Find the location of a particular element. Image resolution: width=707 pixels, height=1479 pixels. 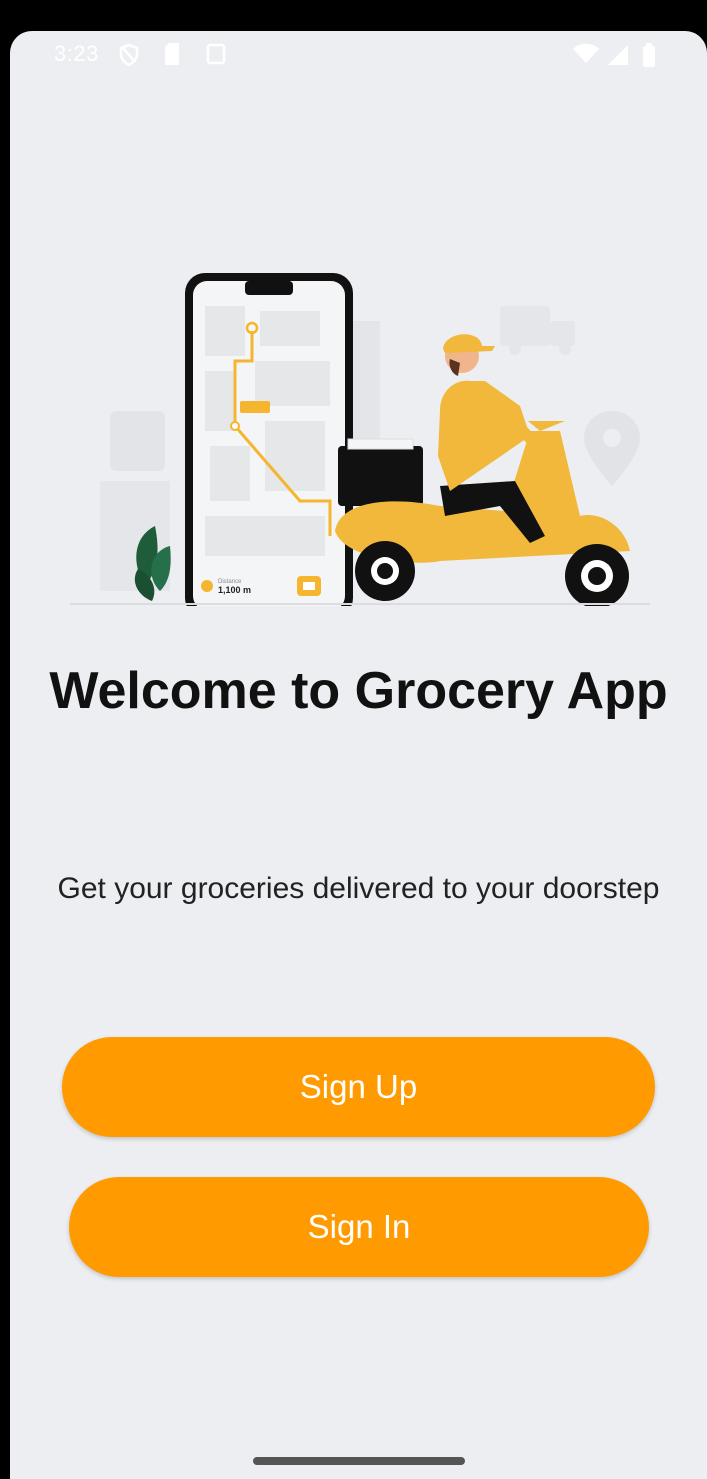

signal-icon is located at coordinates (618, 55).